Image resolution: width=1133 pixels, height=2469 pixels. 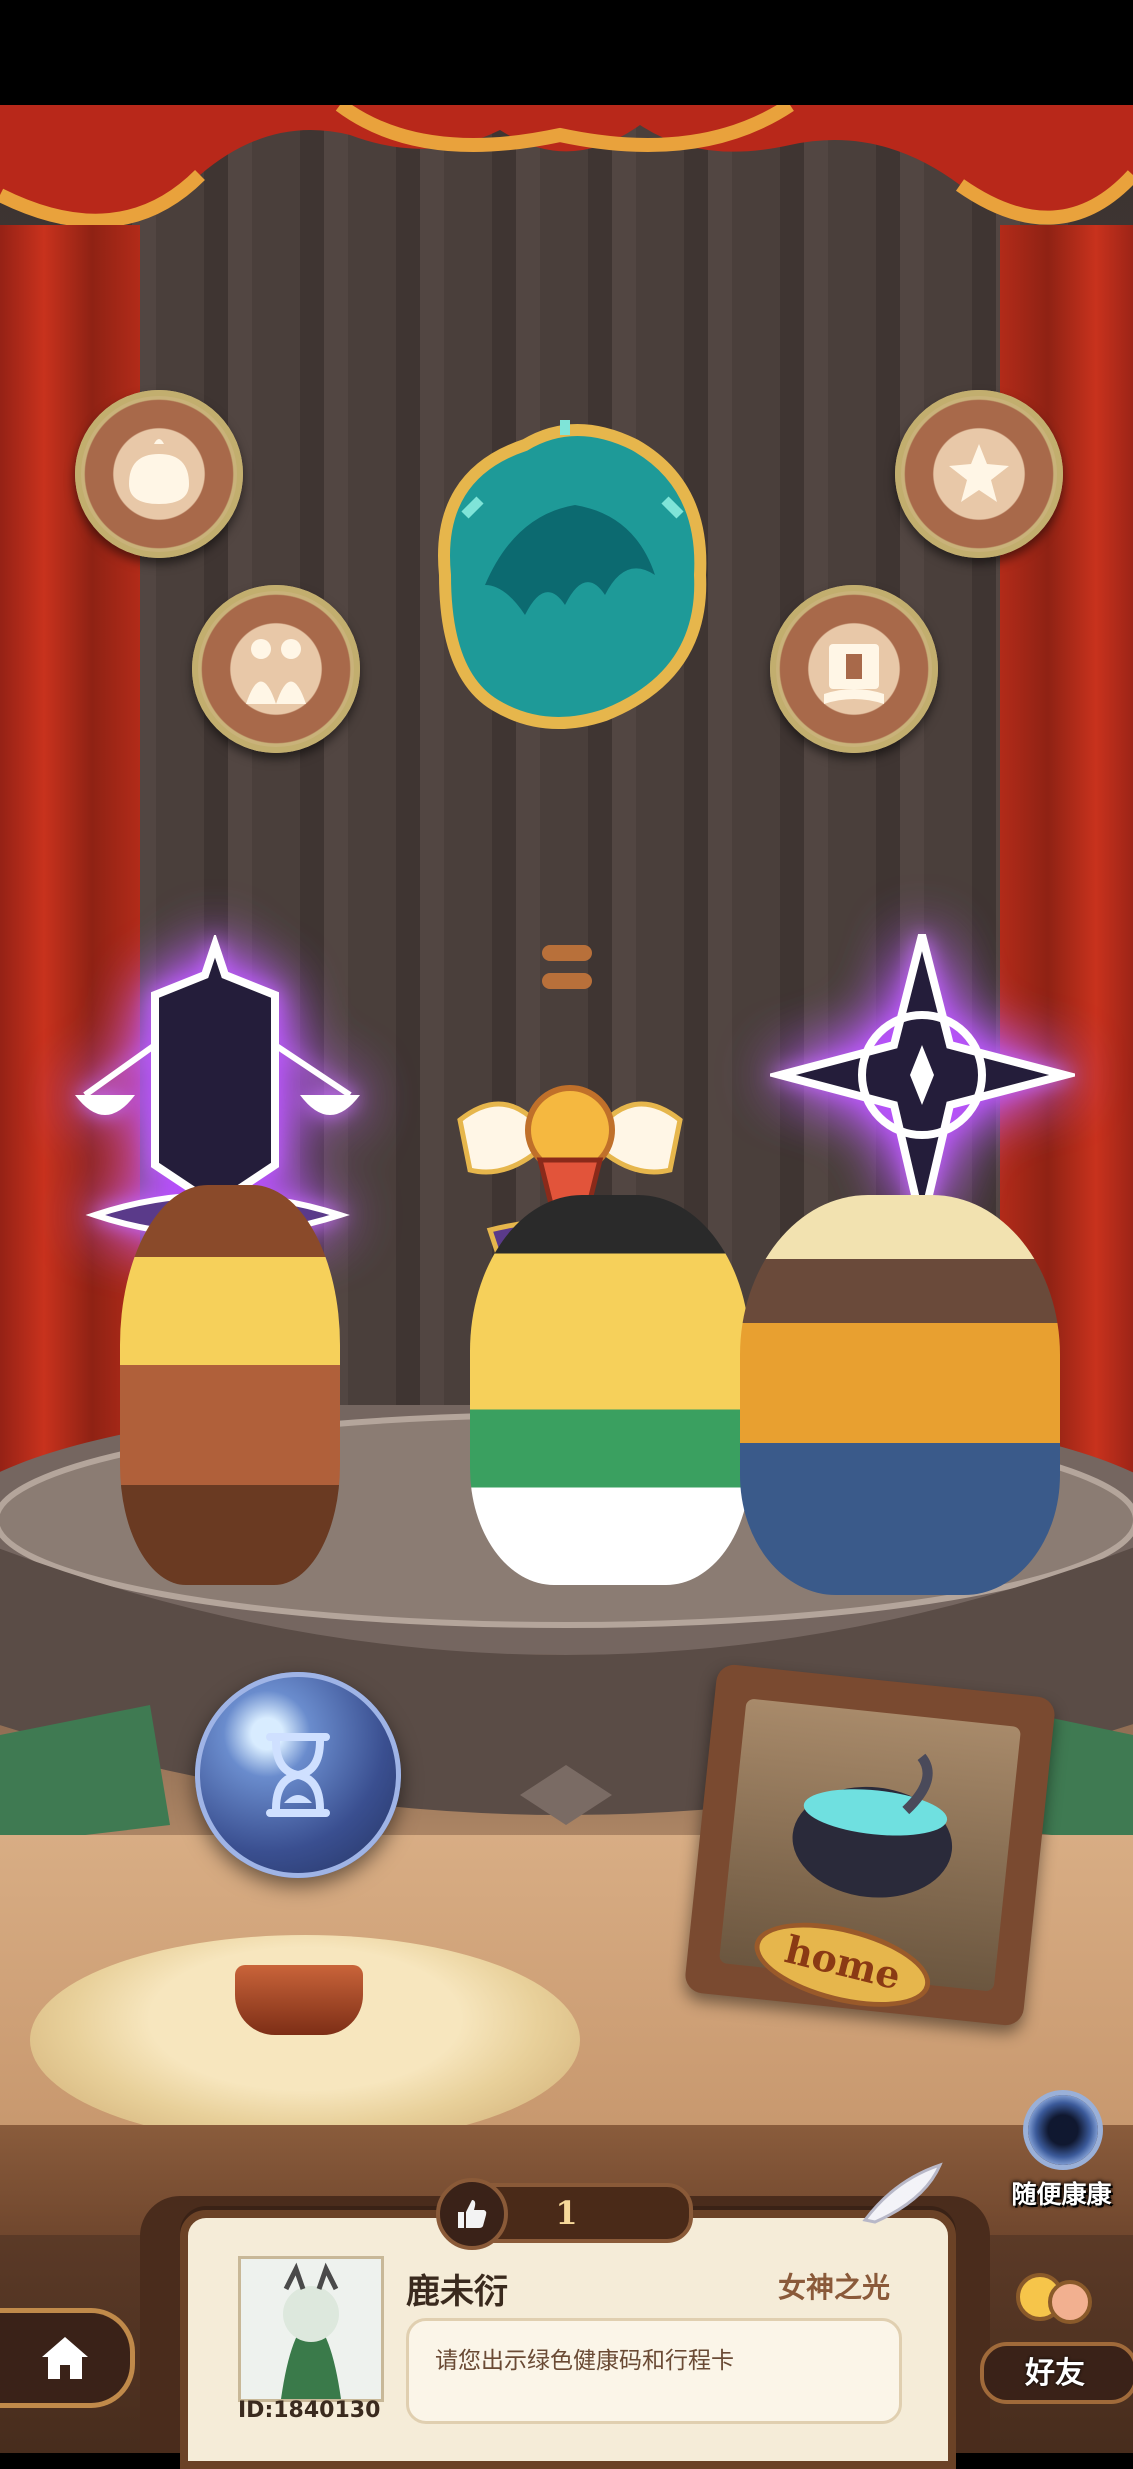 I want to click on user-title: 女神之光, so click(x=834, y=2287).